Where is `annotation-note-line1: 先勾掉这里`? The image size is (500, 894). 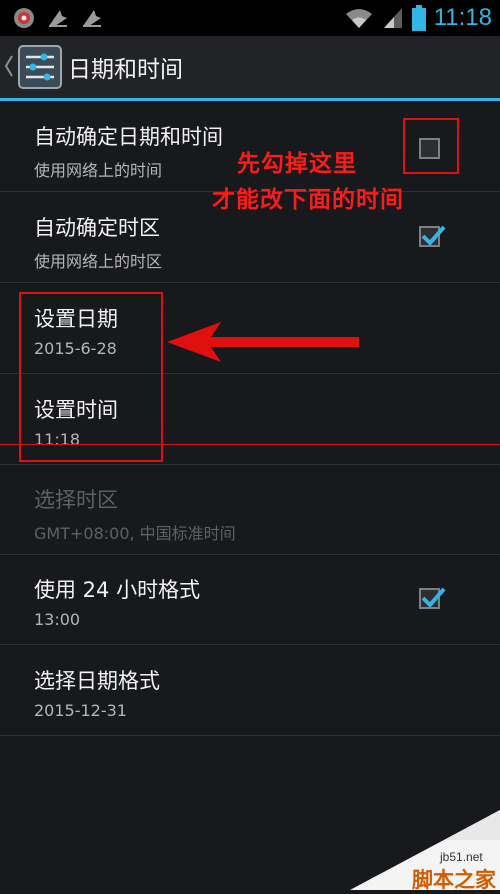 annotation-note-line1: 先勾掉这里 is located at coordinates (297, 164).